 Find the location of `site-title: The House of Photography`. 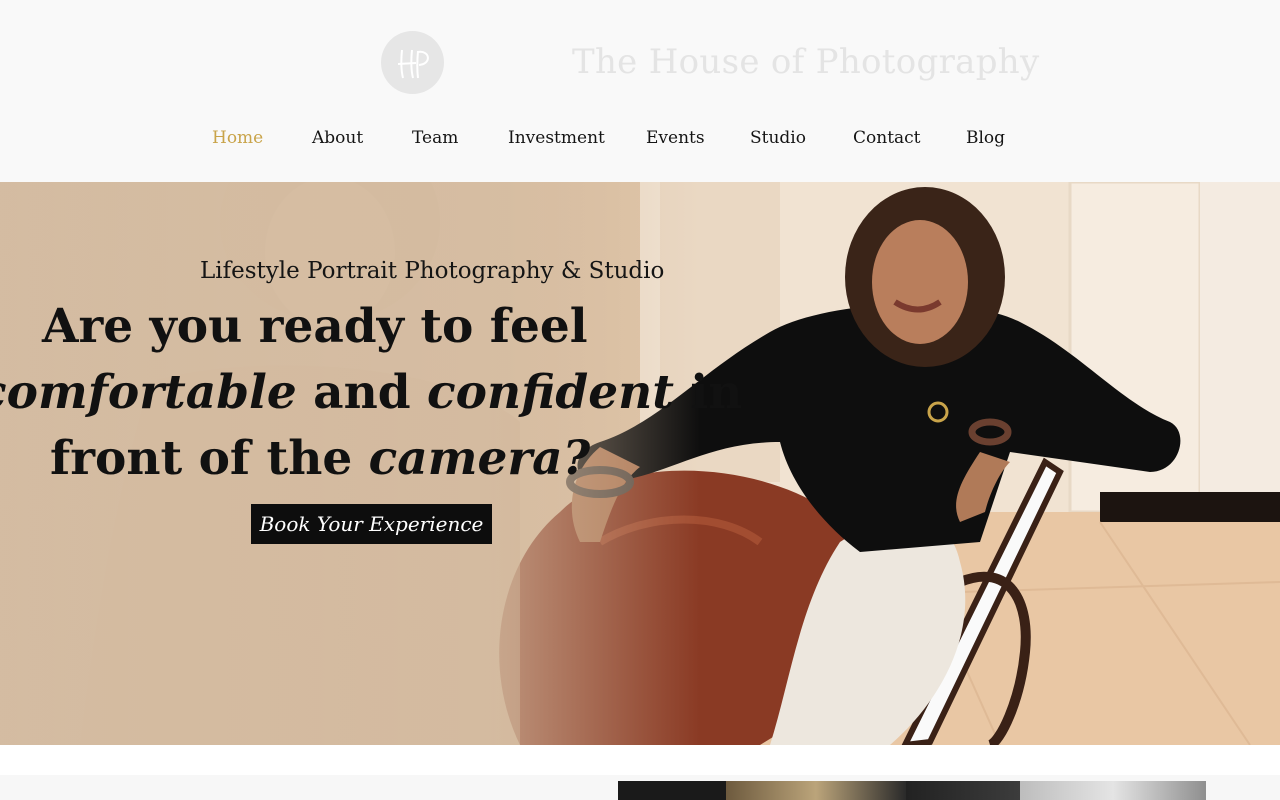

site-title: The House of Photography is located at coordinates (806, 62).